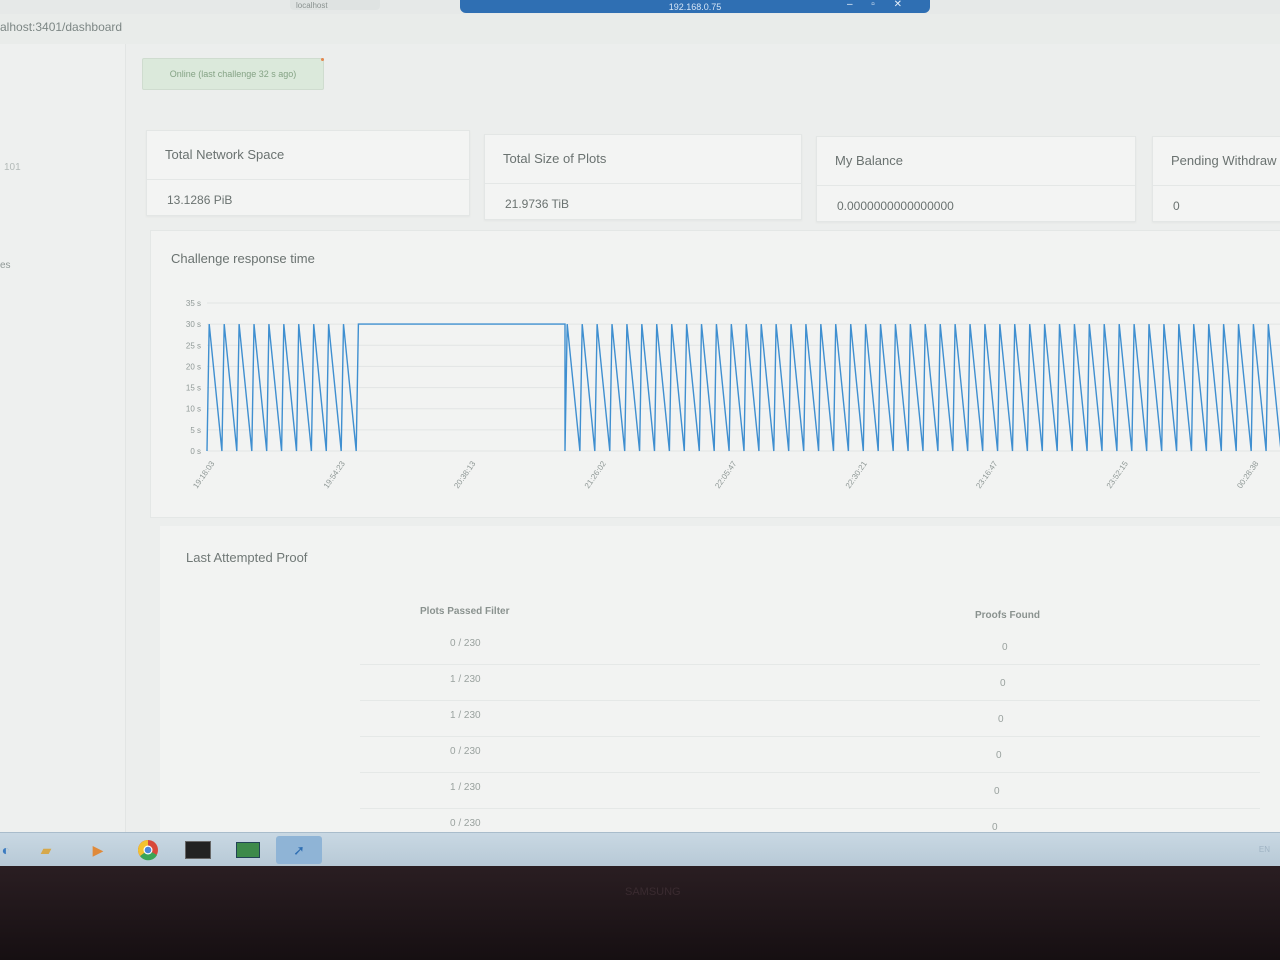 The width and height of the screenshot is (1280, 960). I want to click on ie-icon: ◐, so click(13, 850).